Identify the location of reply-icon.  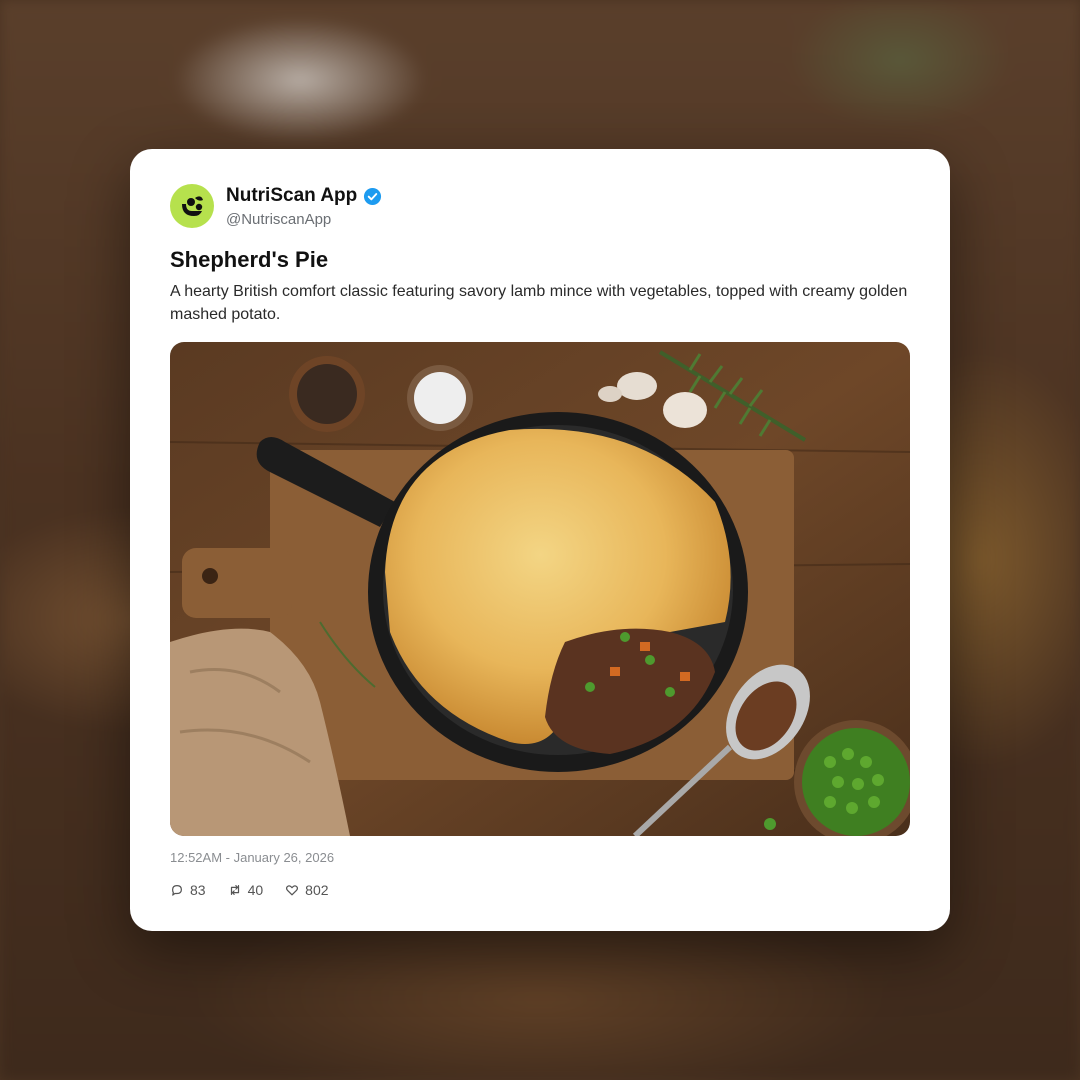
(177, 890).